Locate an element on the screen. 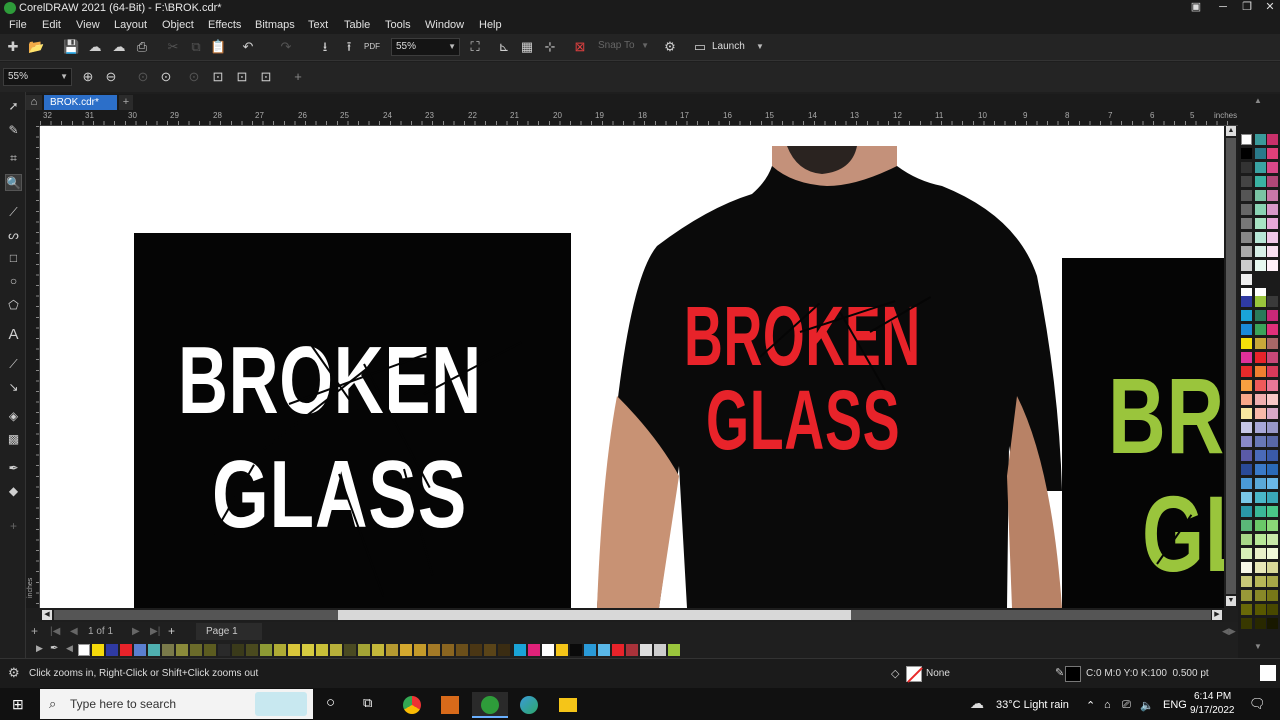 This screenshot has height=720, width=1280. weather-cloud-icon: ☁ is located at coordinates (977, 703).